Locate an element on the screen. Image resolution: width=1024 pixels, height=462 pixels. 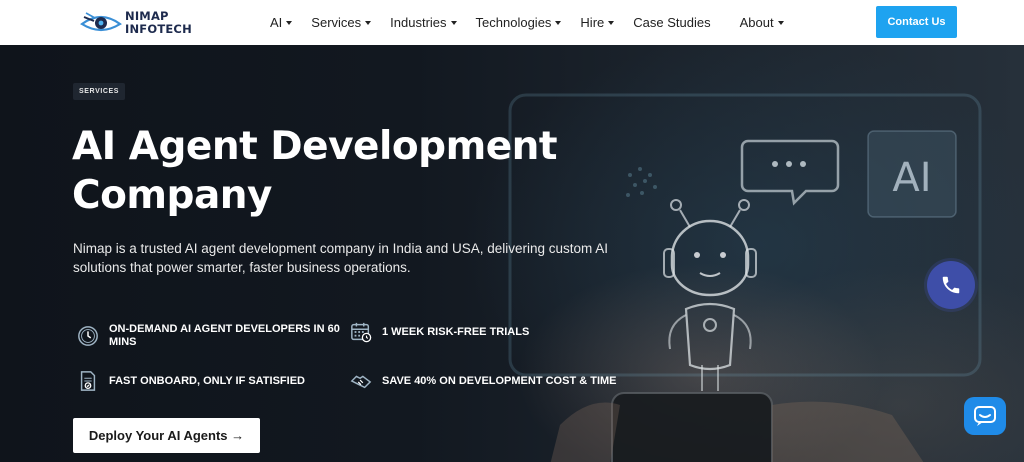
feature-item: 1 WEEK RISK-FREE TRIALS is located at coordinates (480, 332).